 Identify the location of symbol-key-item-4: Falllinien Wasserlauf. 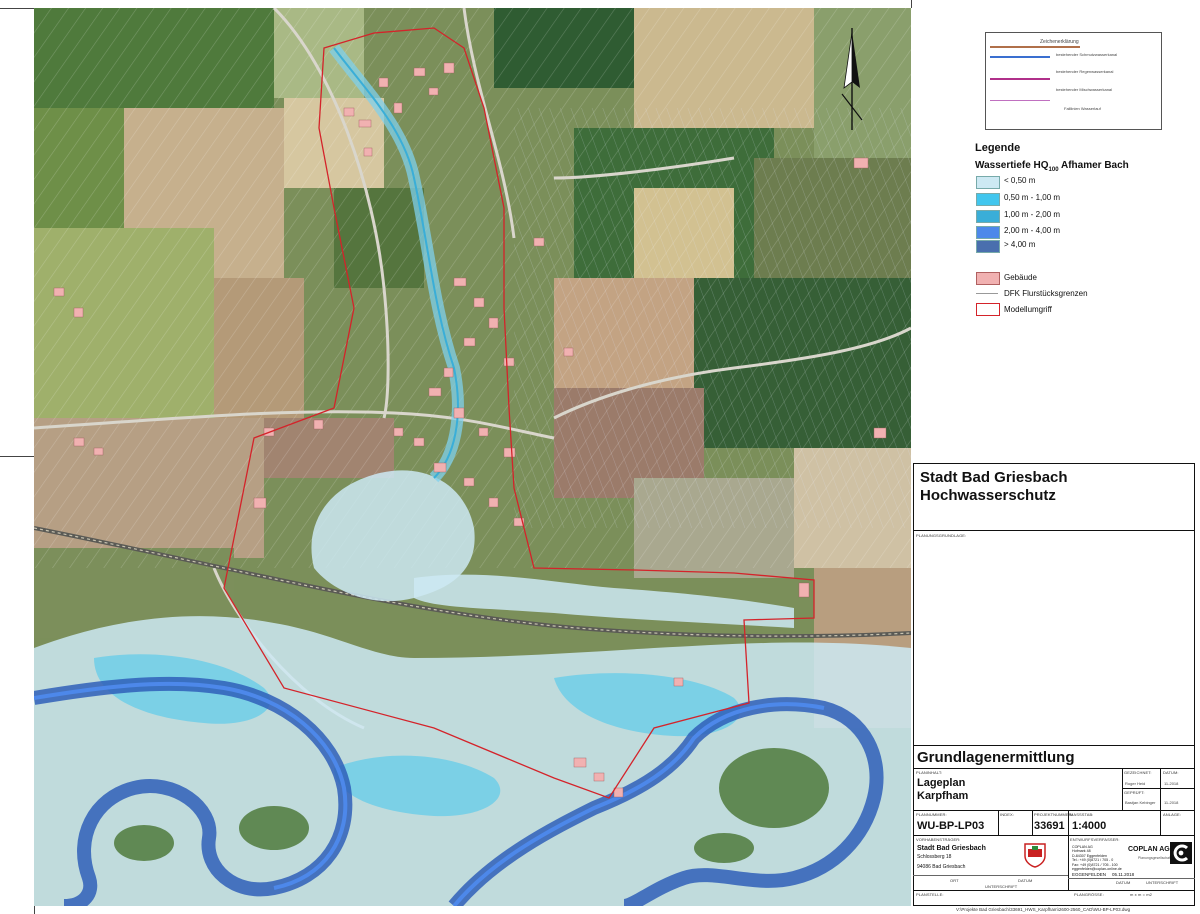
(1082, 108).